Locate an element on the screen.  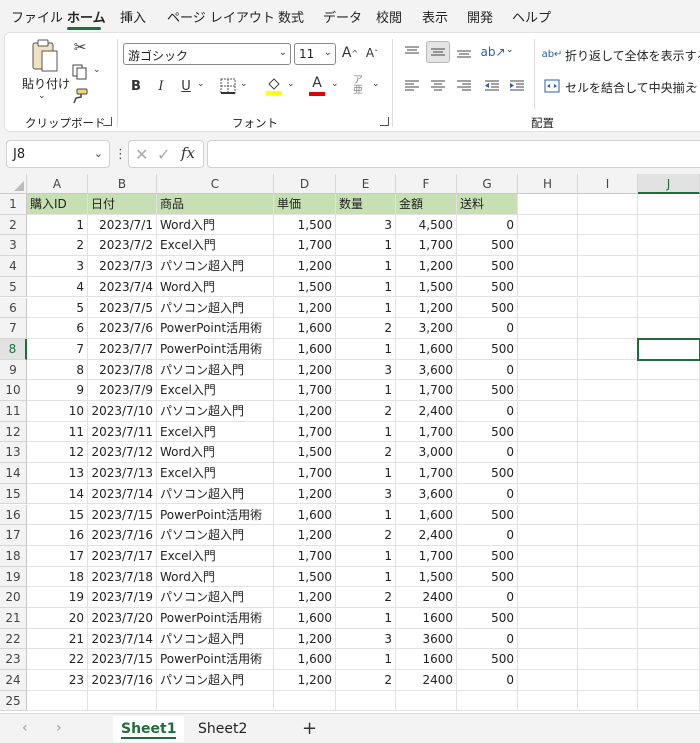
row-header: 17 is located at coordinates (13, 535).